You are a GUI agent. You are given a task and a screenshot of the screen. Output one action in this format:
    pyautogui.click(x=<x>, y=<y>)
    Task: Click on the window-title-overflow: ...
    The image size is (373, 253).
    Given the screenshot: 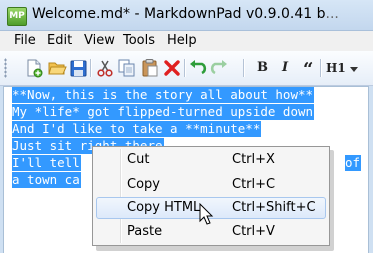 What is the action you would take?
    pyautogui.click(x=332, y=14)
    